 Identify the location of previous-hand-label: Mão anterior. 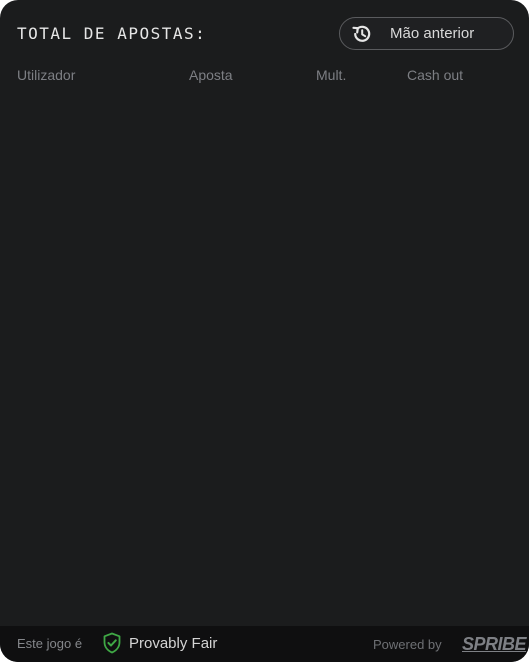
(432, 33).